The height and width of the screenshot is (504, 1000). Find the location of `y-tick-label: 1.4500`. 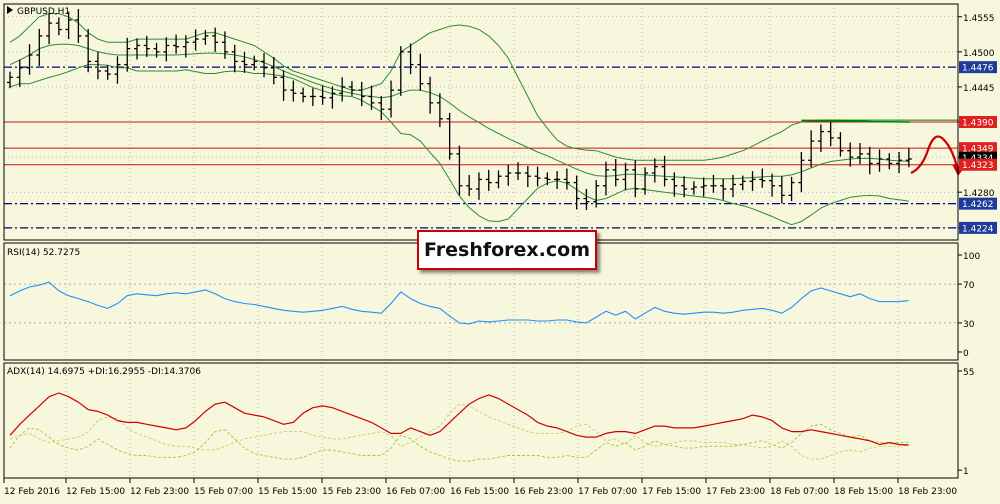

y-tick-label: 1.4500 is located at coordinates (979, 54).